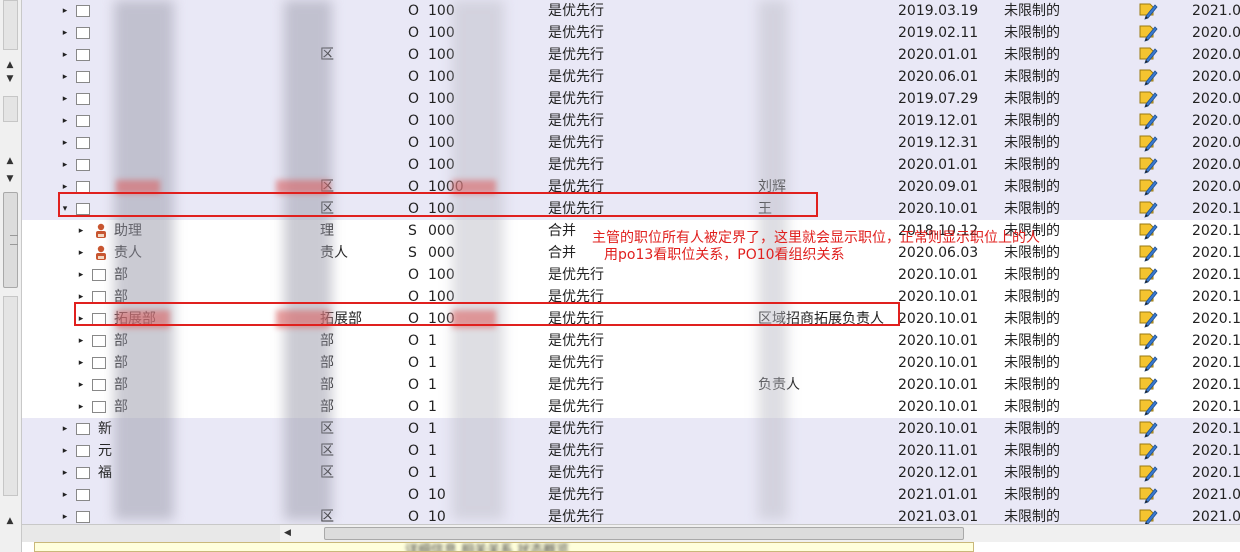  I want to click on scroll-down-icon: ▼, so click(10, 79).